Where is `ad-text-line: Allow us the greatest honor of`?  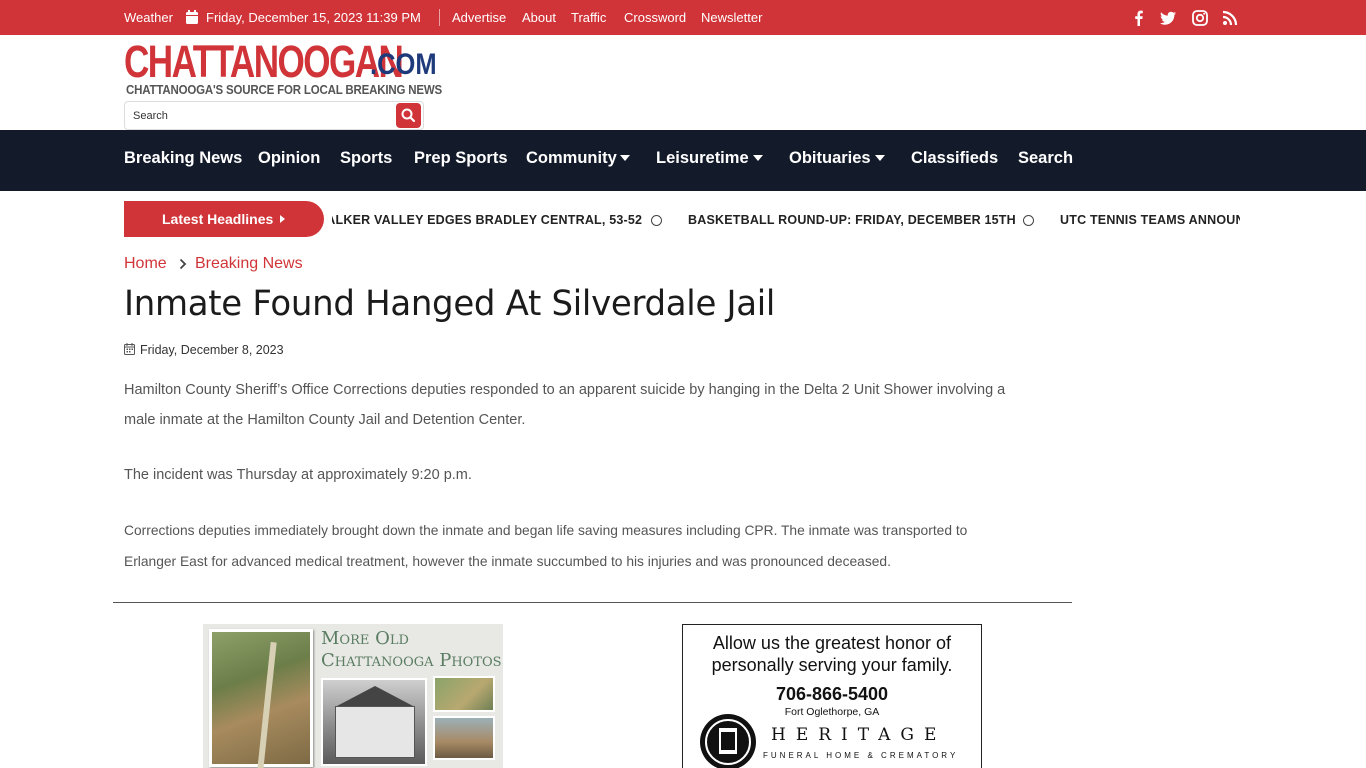
ad-text-line: Allow us the greatest honor of is located at coordinates (832, 643).